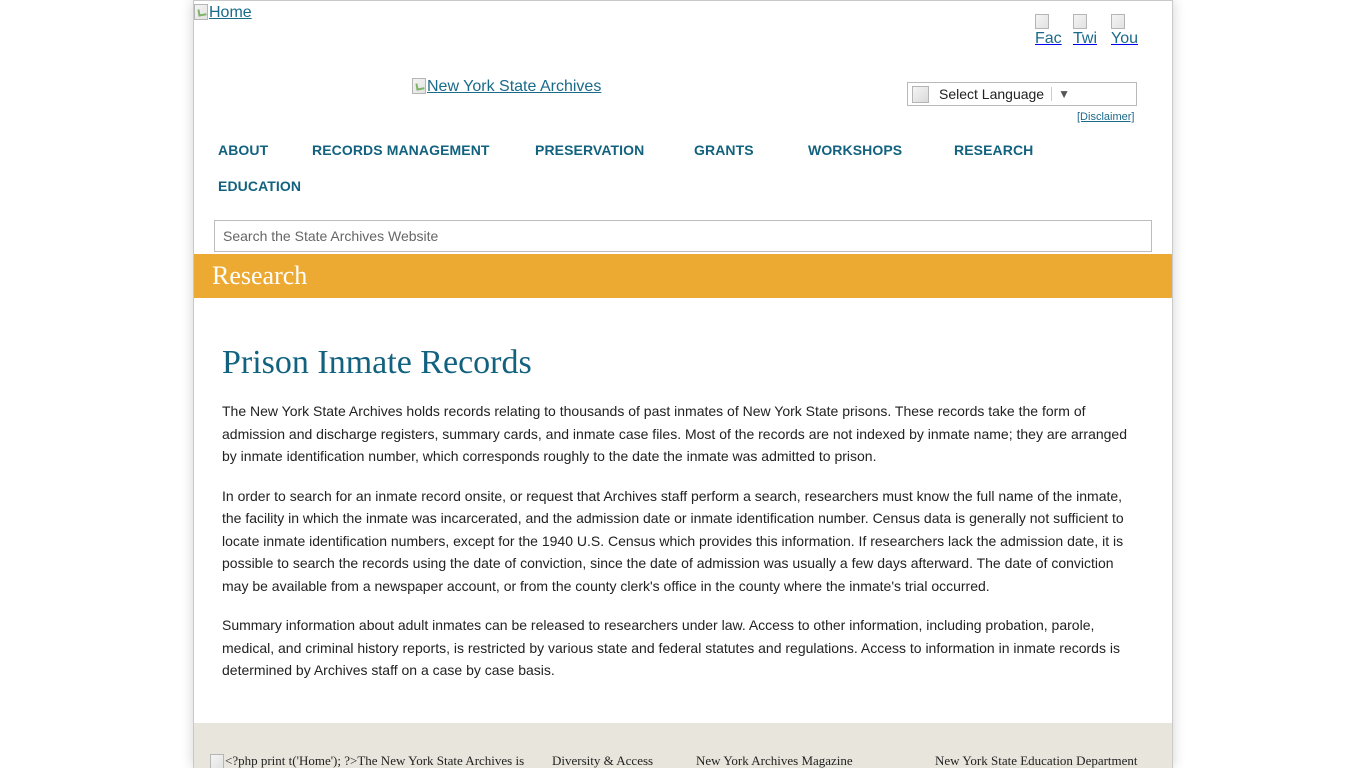 This screenshot has height=768, width=1366. I want to click on footer-link-magazine: New York Archives Magazine, so click(774, 760).